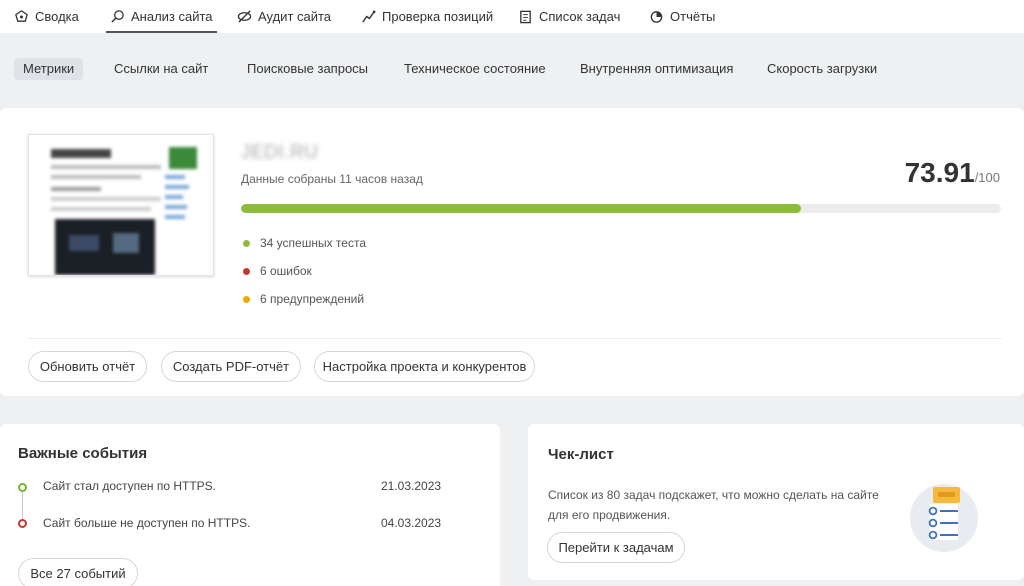  I want to click on site-score: 73.91/100, so click(952, 173).